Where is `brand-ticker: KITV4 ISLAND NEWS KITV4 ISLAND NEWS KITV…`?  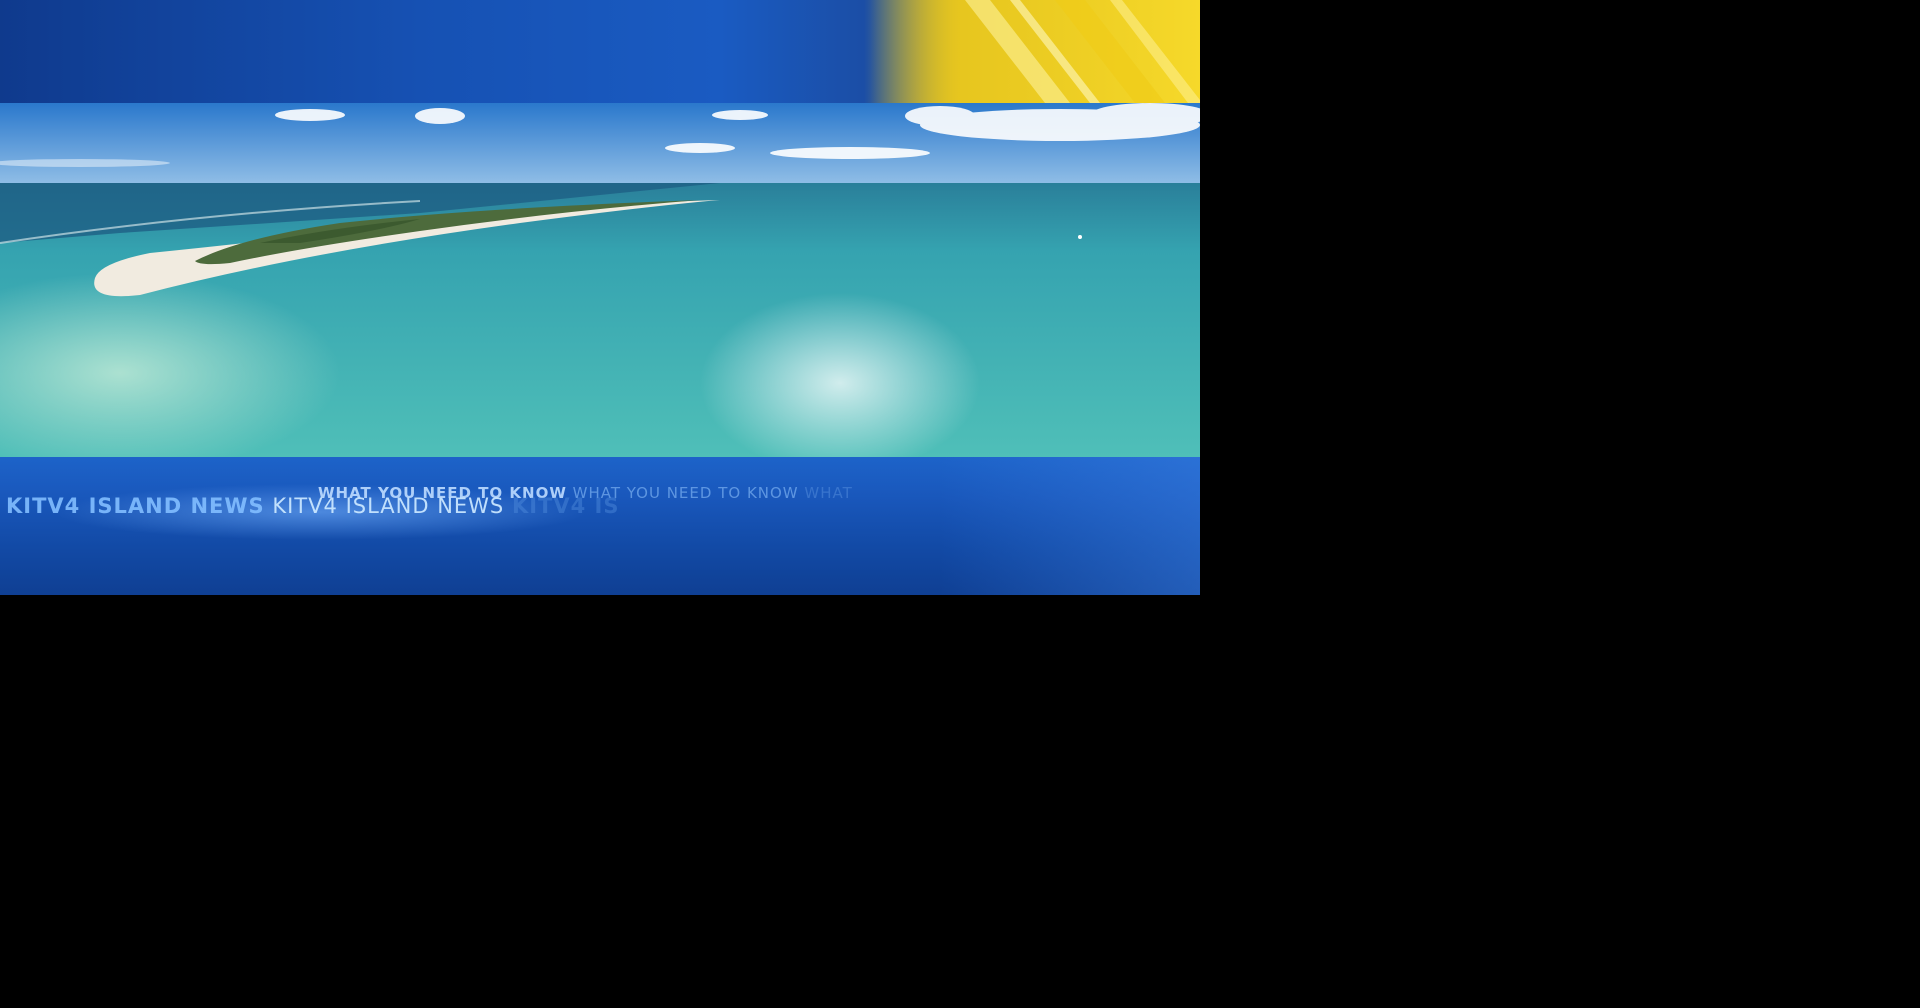 brand-ticker: KITV4 ISLAND NEWS KITV4 ISLAND NEWS KITV… is located at coordinates (313, 506).